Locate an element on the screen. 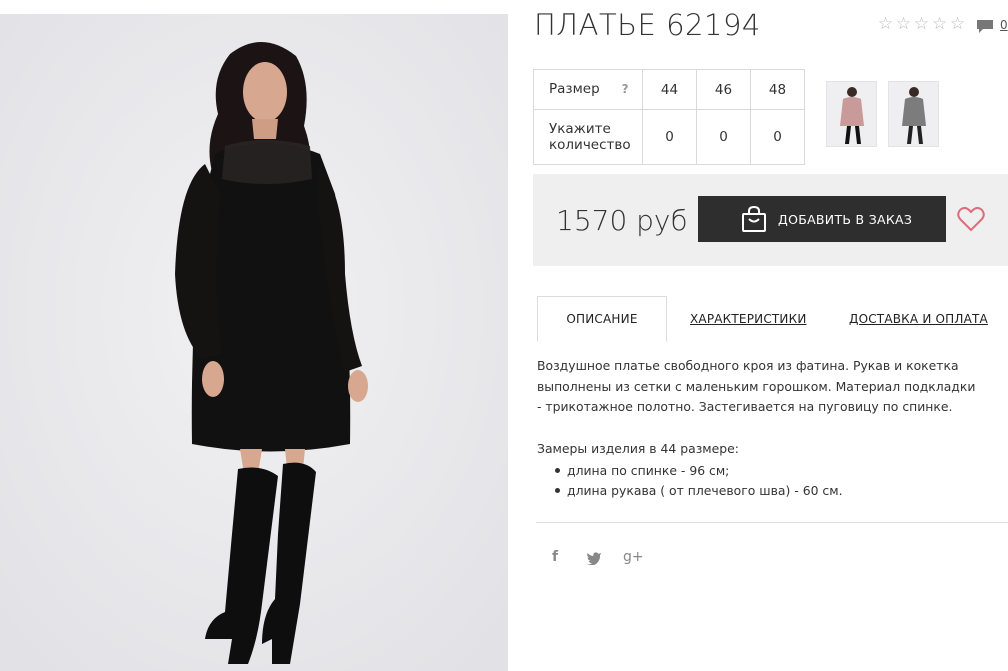 Image resolution: width=1008 pixels, height=671 pixels. size-label-cell: Размер? is located at coordinates (588, 89).